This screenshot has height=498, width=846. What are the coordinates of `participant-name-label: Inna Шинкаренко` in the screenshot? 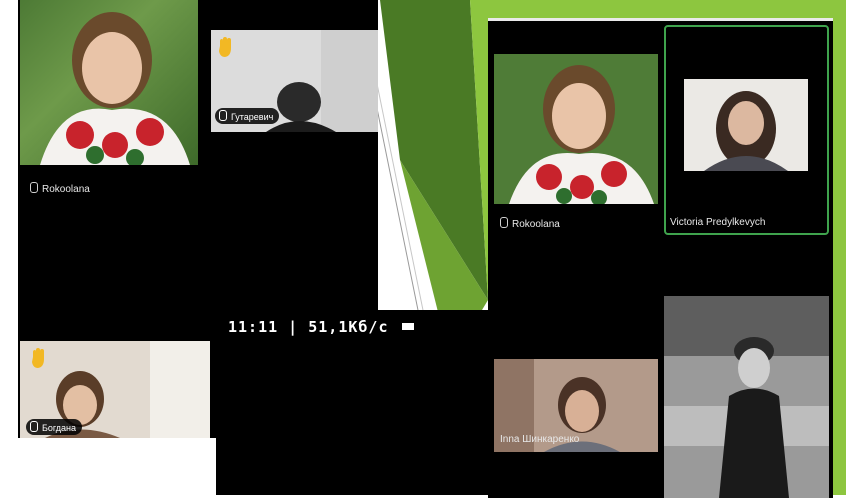 It's located at (539, 439).